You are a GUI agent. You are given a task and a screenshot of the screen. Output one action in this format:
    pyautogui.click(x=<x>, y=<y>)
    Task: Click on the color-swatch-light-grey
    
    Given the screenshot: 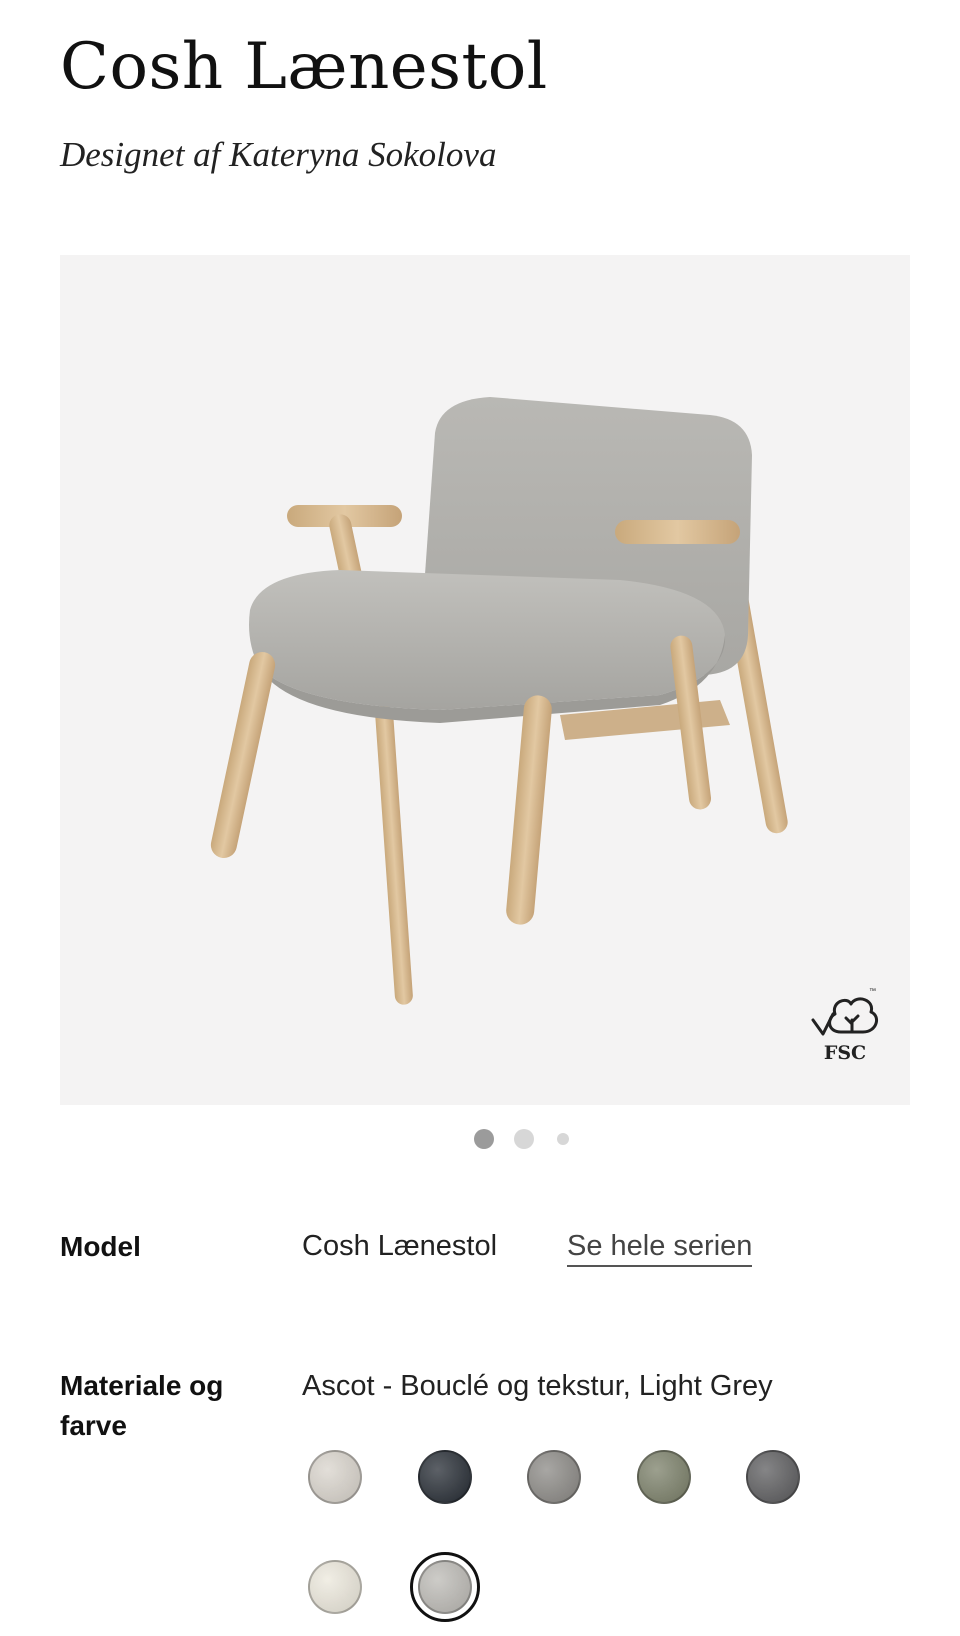 What is the action you would take?
    pyautogui.click(x=444, y=1587)
    